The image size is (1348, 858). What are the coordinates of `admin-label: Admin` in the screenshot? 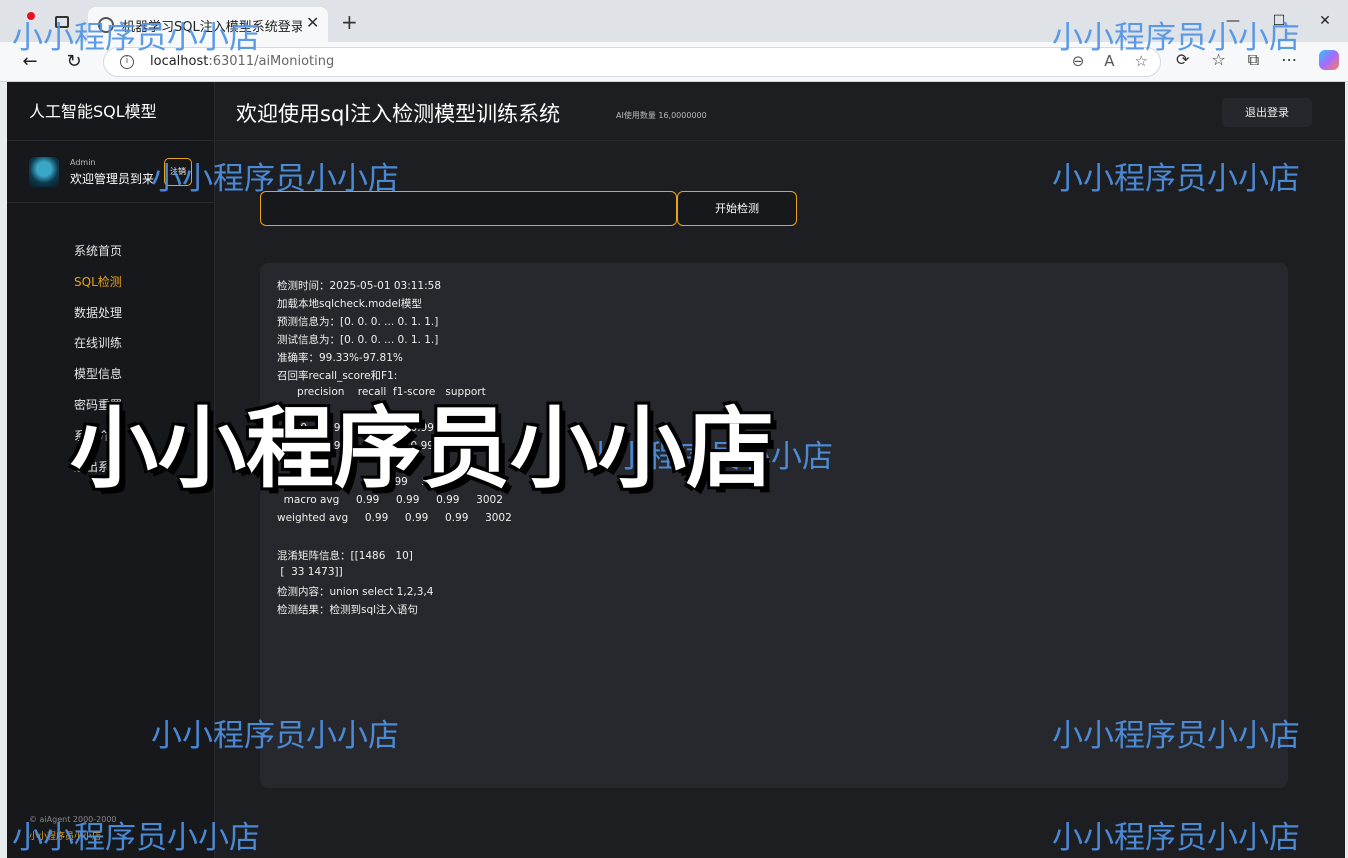 It's located at (83, 162).